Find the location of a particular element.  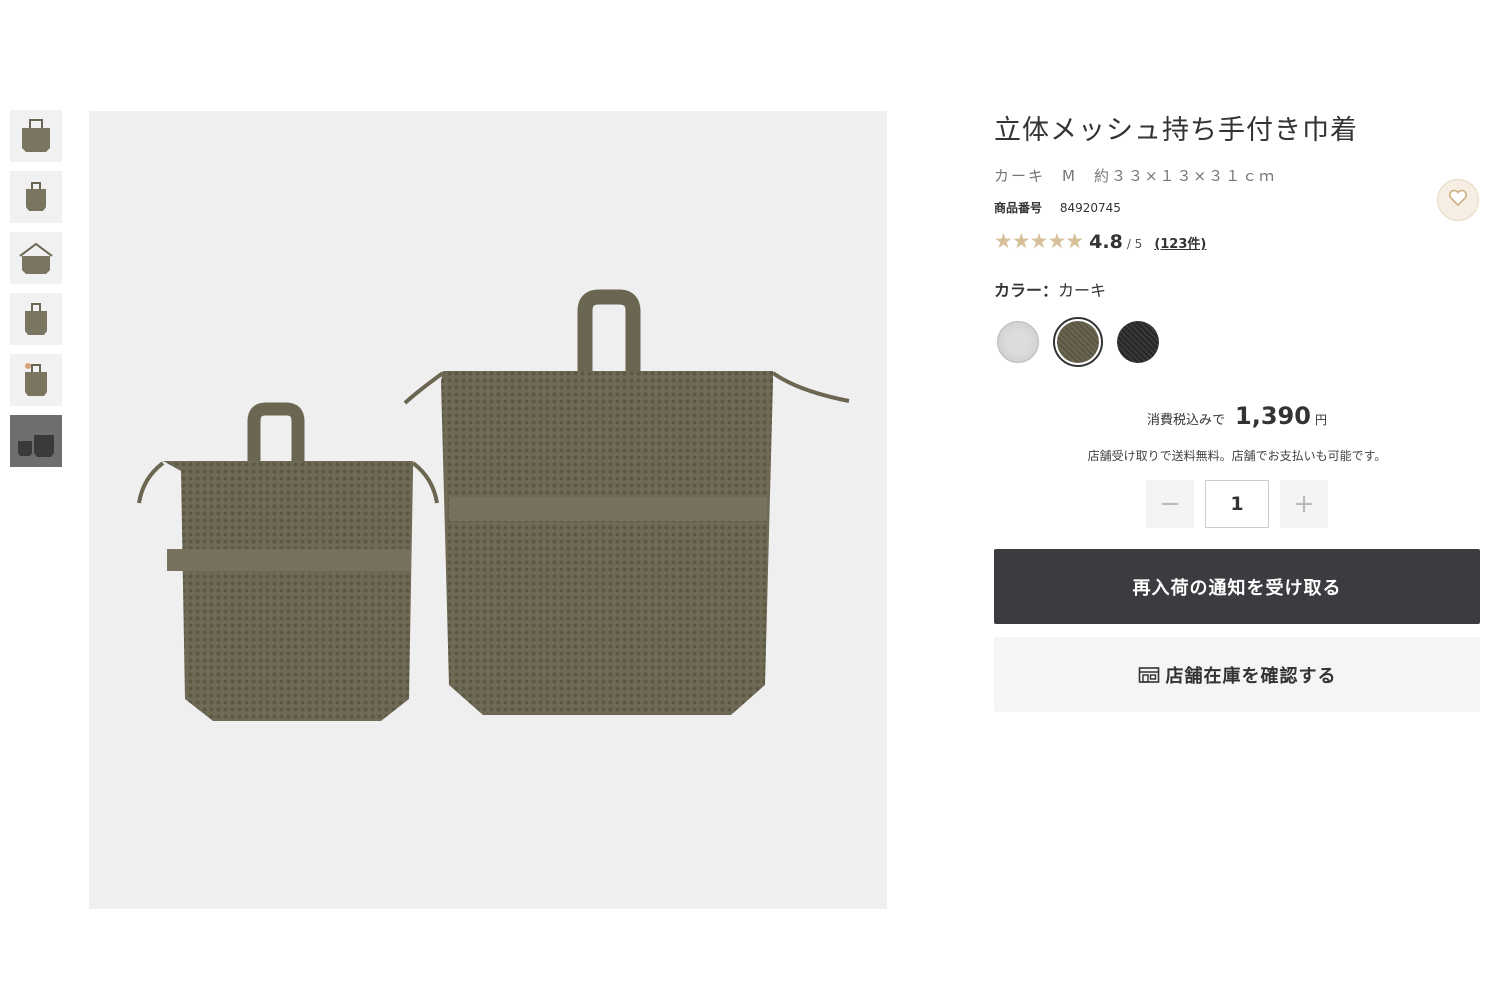

price-amount: 1,390 is located at coordinates (1273, 416).